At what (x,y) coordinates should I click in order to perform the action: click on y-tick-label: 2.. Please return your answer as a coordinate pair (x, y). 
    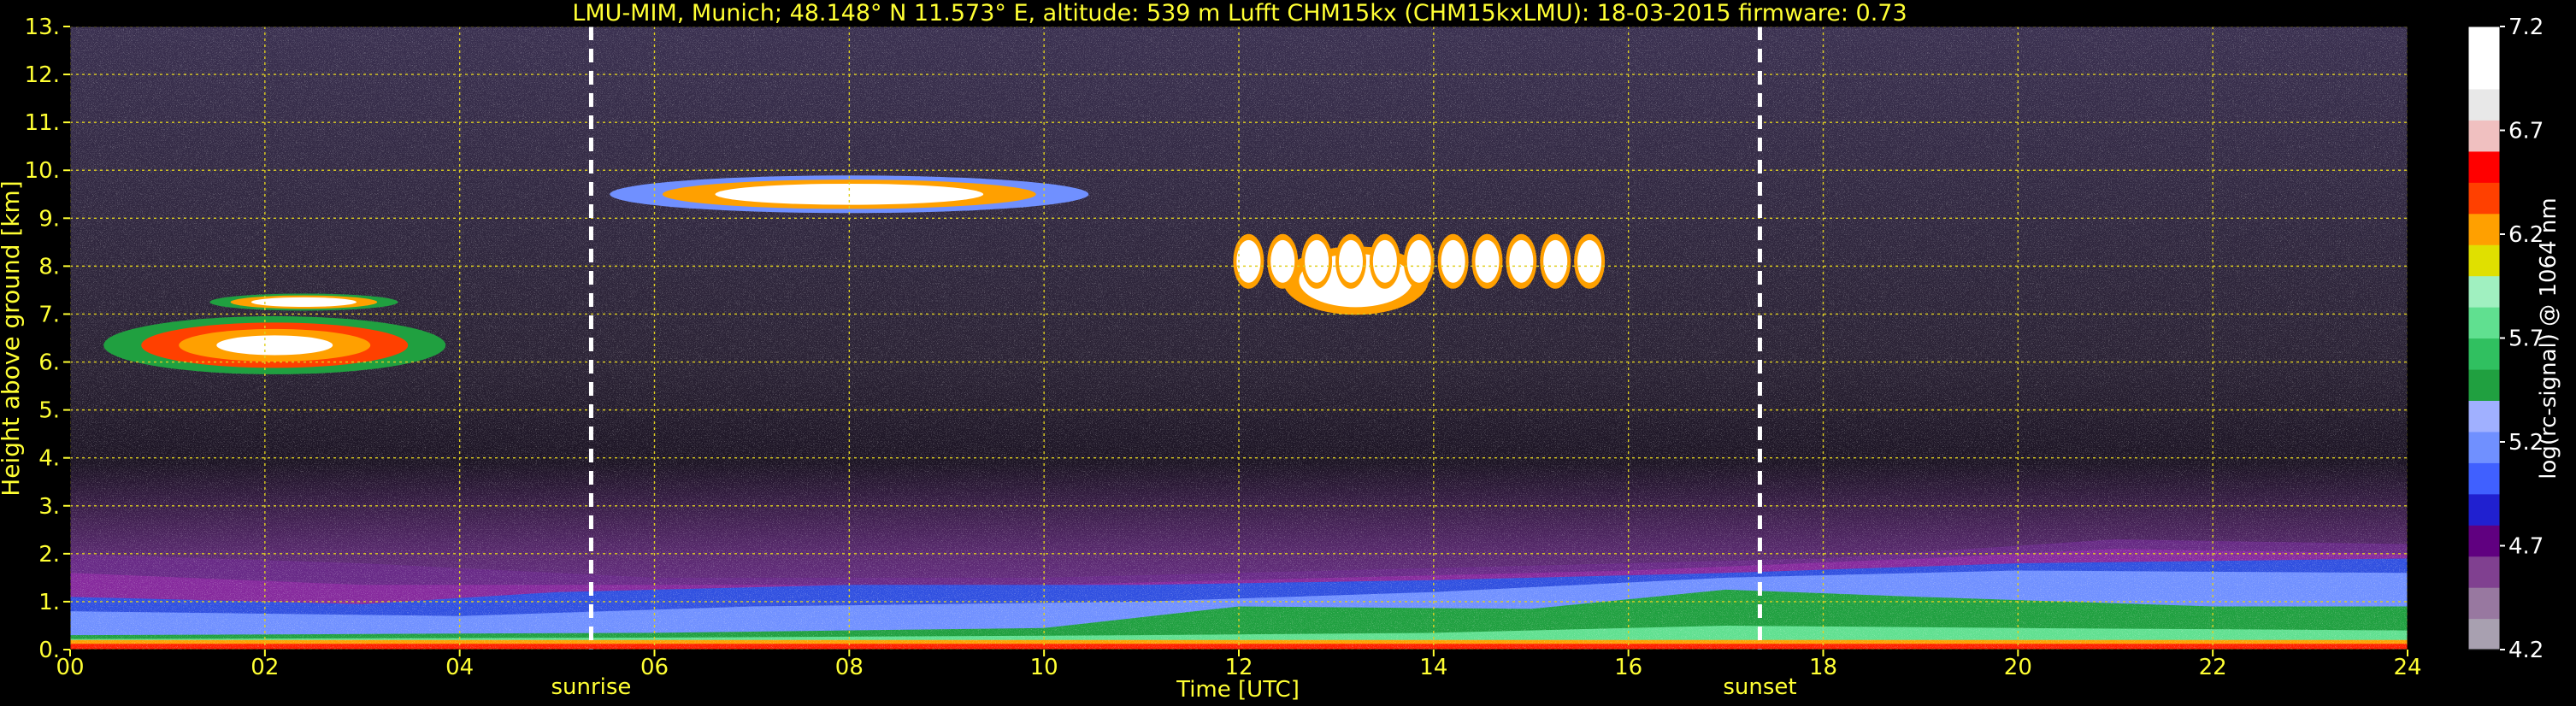
    Looking at the image, I should click on (49, 555).